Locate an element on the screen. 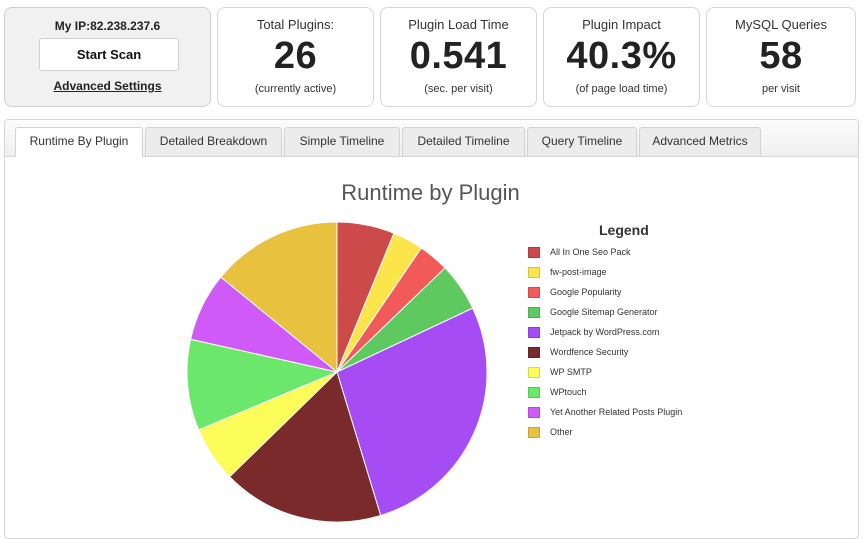  legend-label: Other is located at coordinates (561, 432).